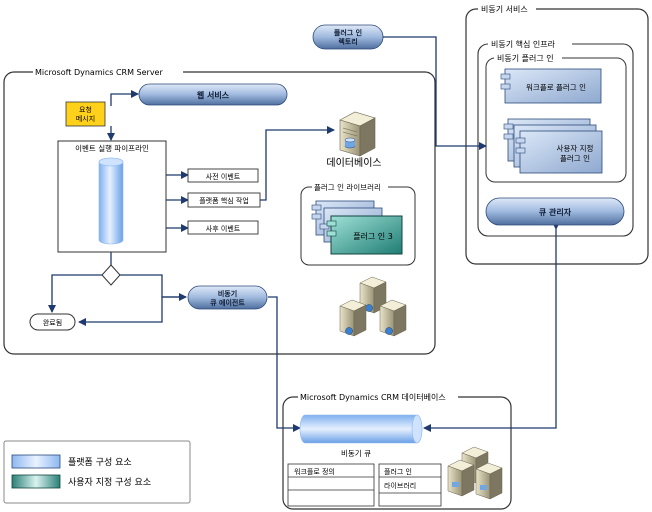 The image size is (652, 512). What do you see at coordinates (400, 485) in the screenshot?
I see `plugin-library-table-line2: 라이브러리` at bounding box center [400, 485].